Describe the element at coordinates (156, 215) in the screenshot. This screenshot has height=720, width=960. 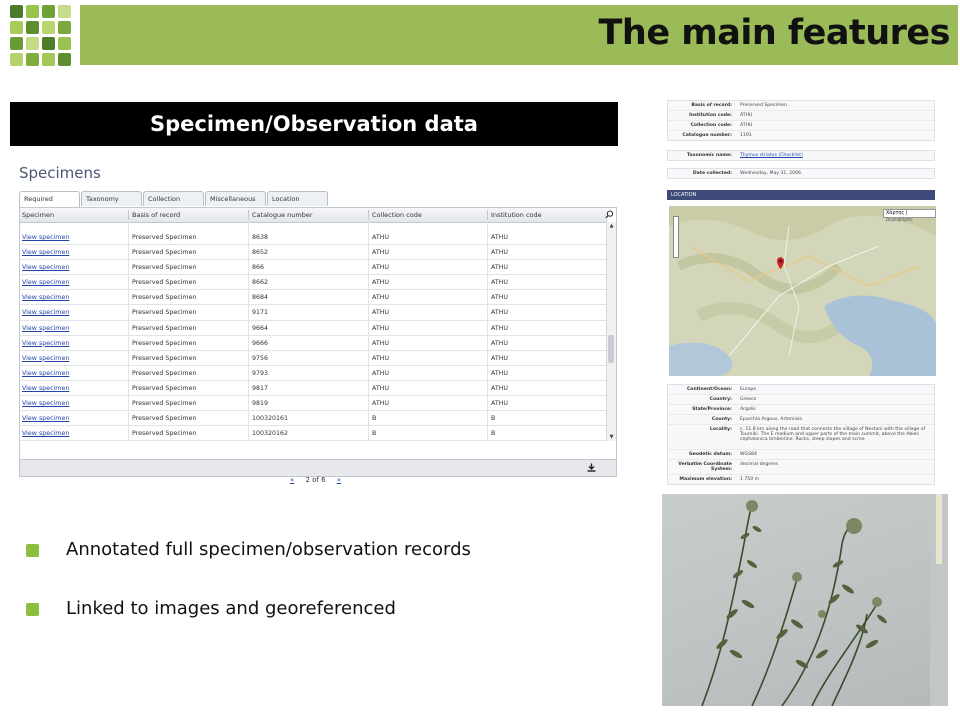
I see `col-header-basis: Basis of record` at that location.